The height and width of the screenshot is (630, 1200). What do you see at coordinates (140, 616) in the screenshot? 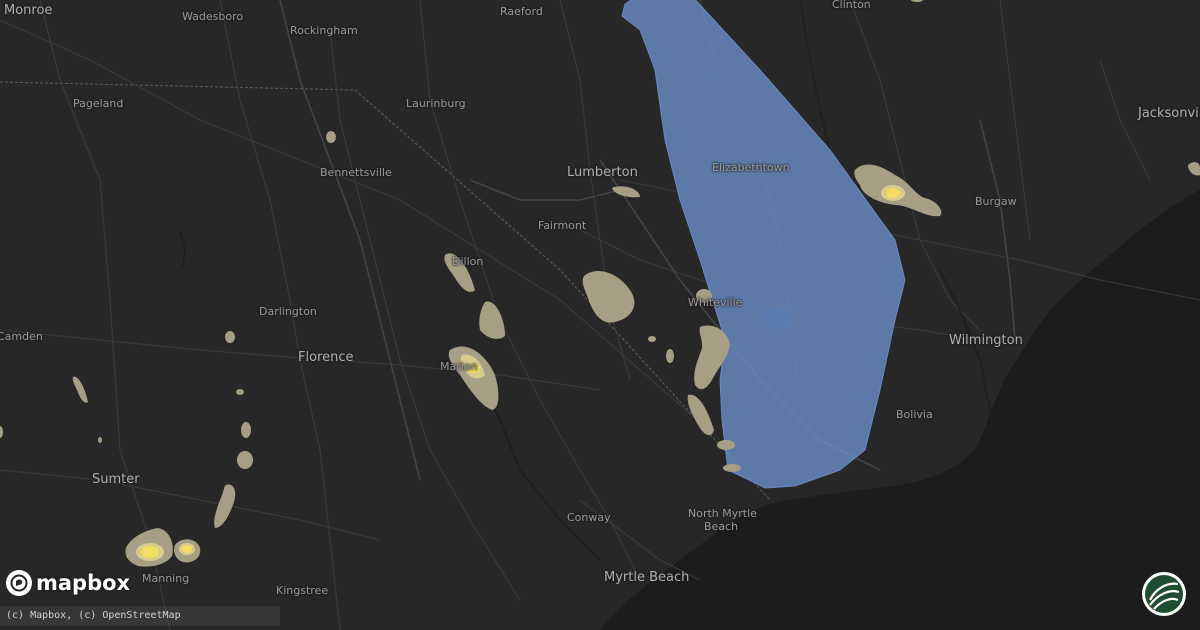
I see `attribution: (c) Mapbox, (c) OpenStreetMap` at bounding box center [140, 616].